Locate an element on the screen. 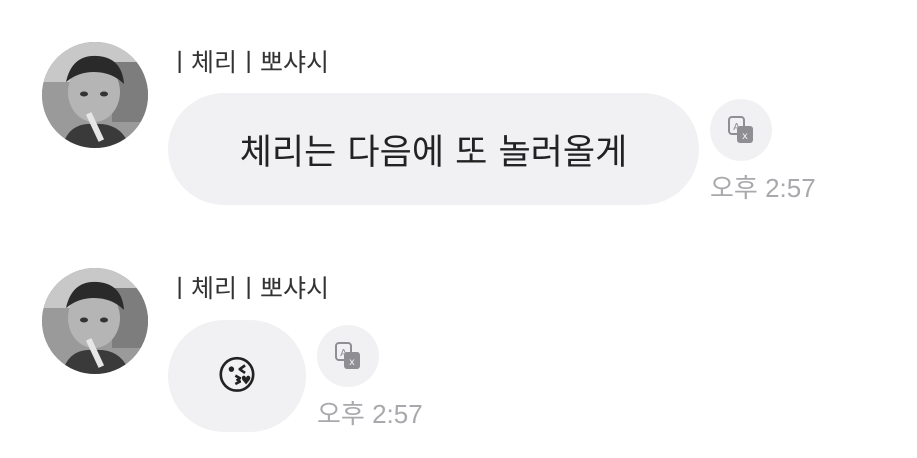  message-bubble: 체리는 다음에 또 놀러올게 is located at coordinates (433, 149).